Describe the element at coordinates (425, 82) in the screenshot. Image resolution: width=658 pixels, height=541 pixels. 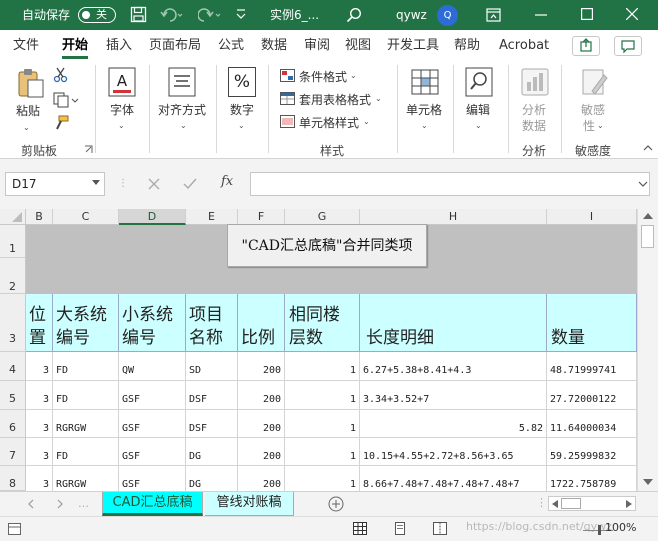
I see `cells-icon` at that location.